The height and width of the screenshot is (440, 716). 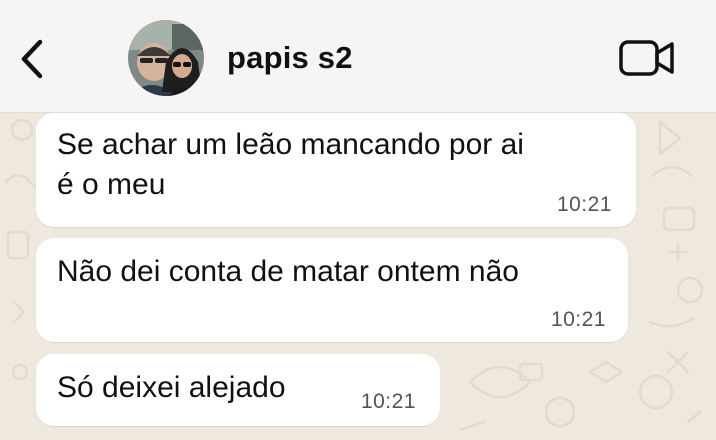 I want to click on message-text: Só deixei alejado, so click(x=171, y=387).